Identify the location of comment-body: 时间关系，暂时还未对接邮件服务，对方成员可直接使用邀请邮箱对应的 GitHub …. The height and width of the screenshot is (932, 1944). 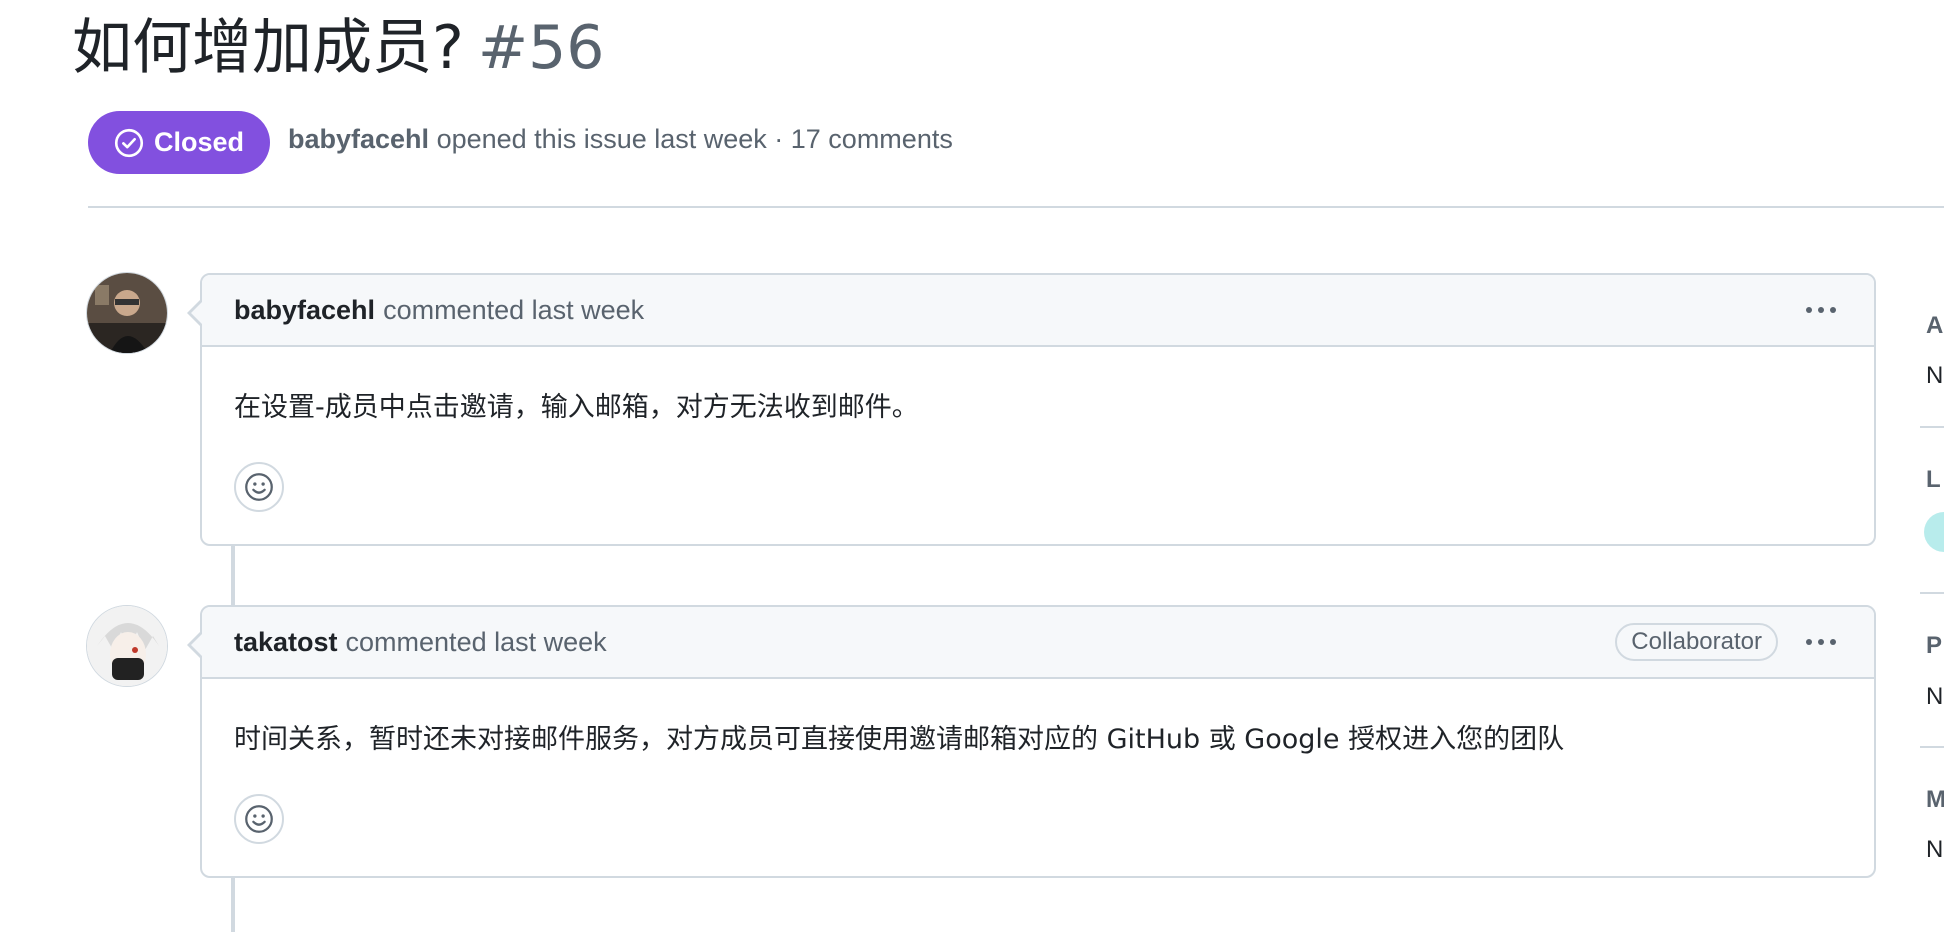
(899, 739).